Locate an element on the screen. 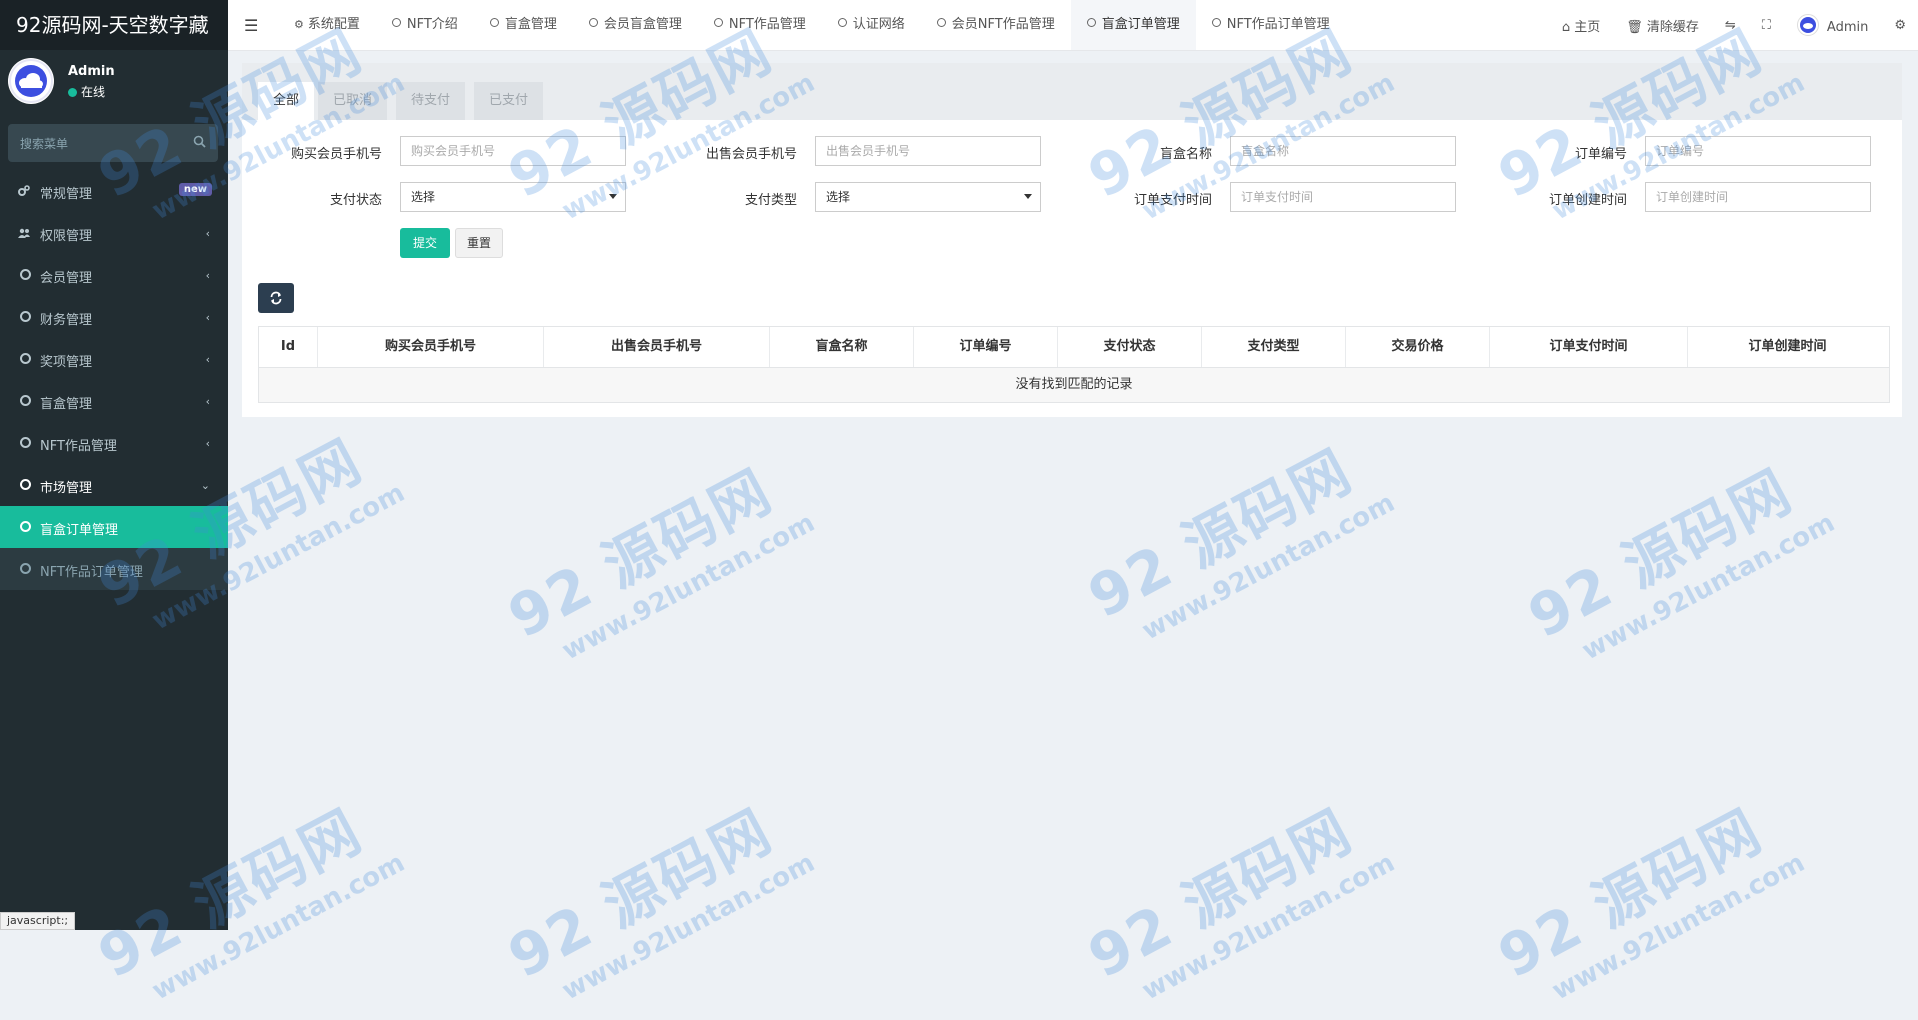 This screenshot has width=1918, height=1020. column-header: 支付状态 is located at coordinates (1130, 347).